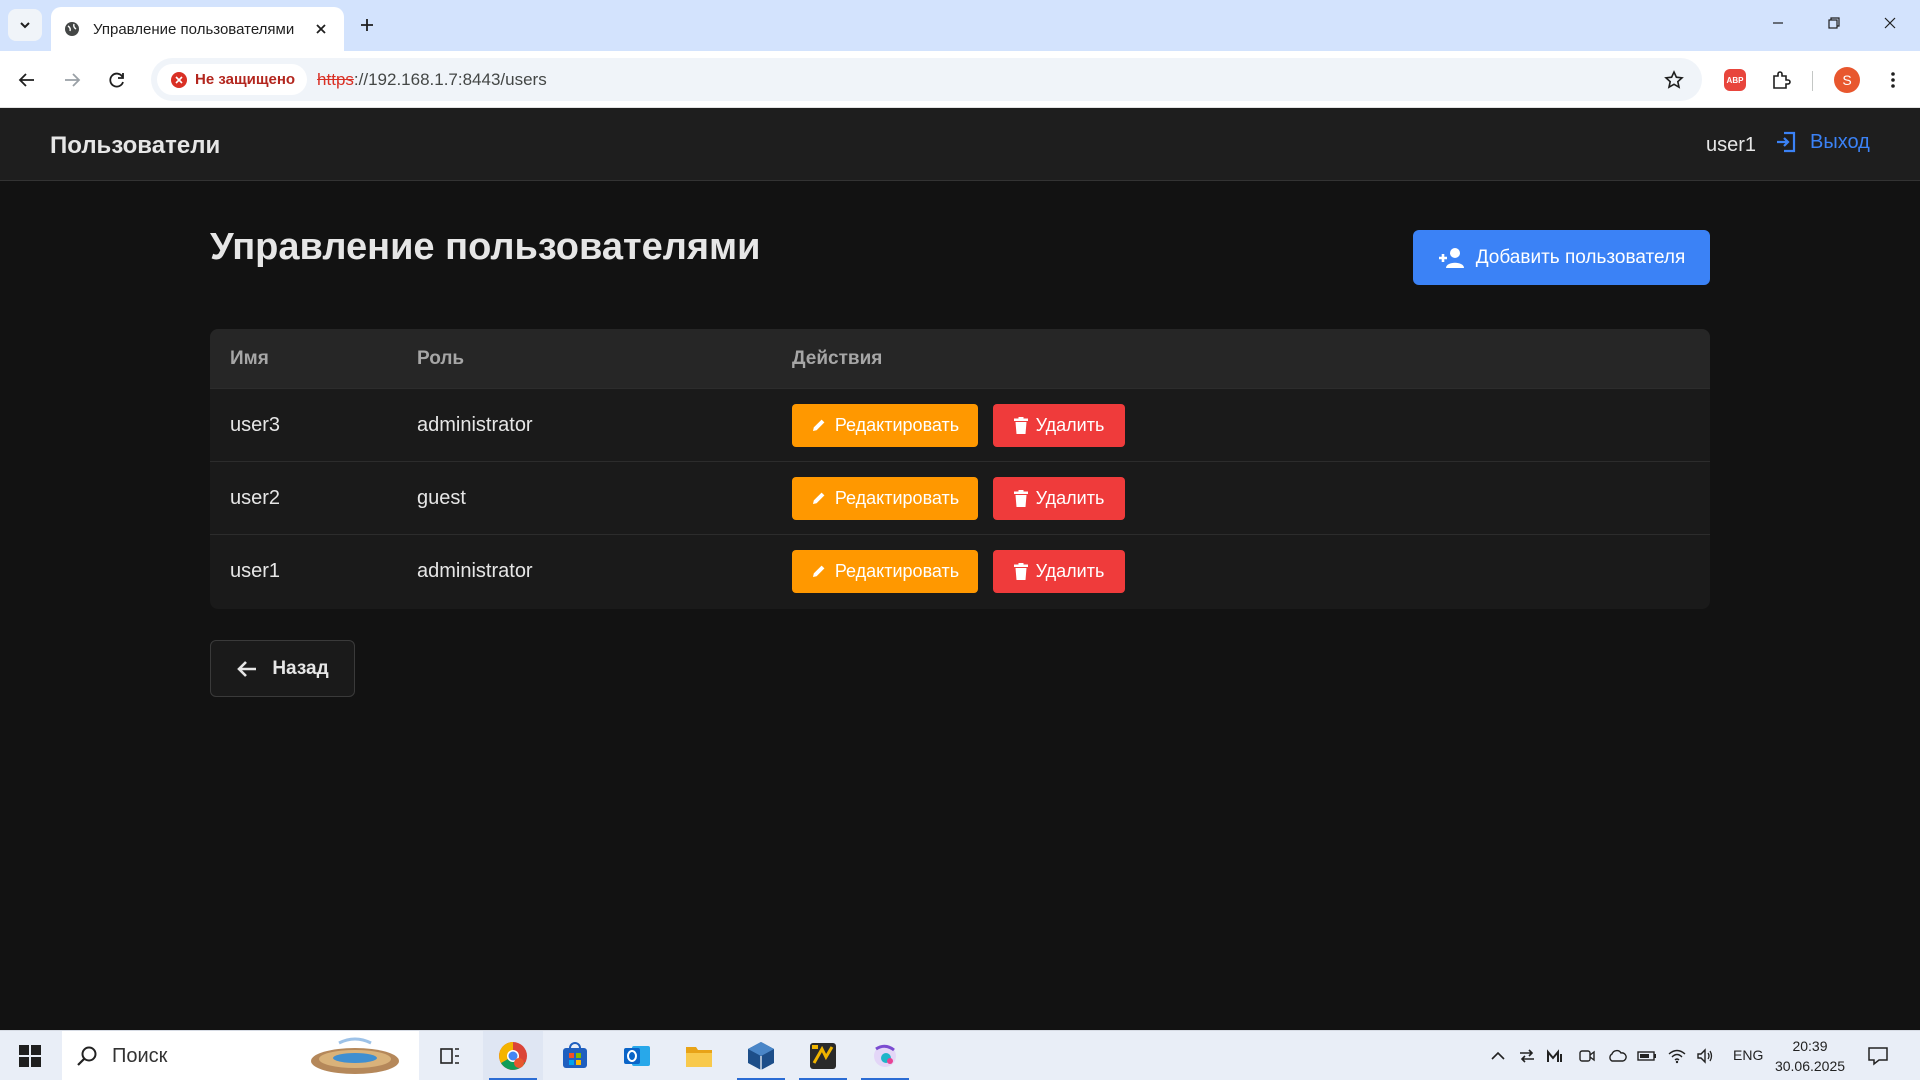 The height and width of the screenshot is (1080, 1920). I want to click on arrow-left-icon, so click(247, 668).